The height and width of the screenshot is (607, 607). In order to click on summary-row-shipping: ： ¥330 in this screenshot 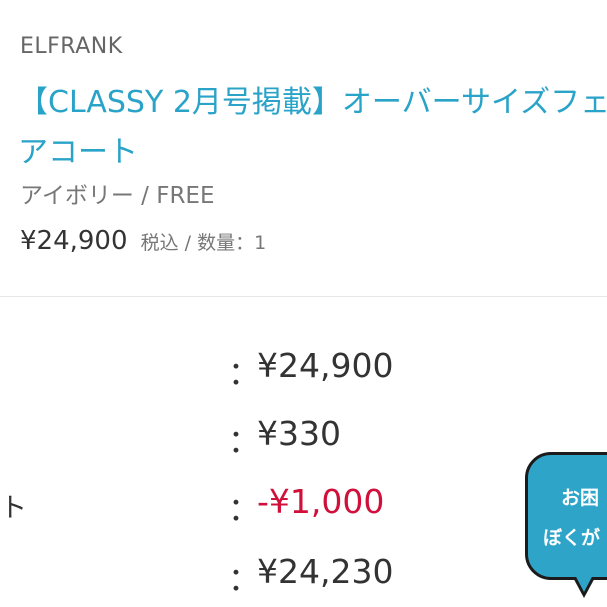, I will do `click(303, 437)`.